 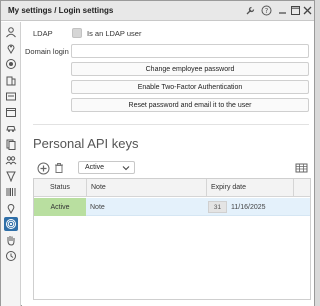 What do you see at coordinates (43, 33) in the screenshot?
I see `ldap-label: LDAP` at bounding box center [43, 33].